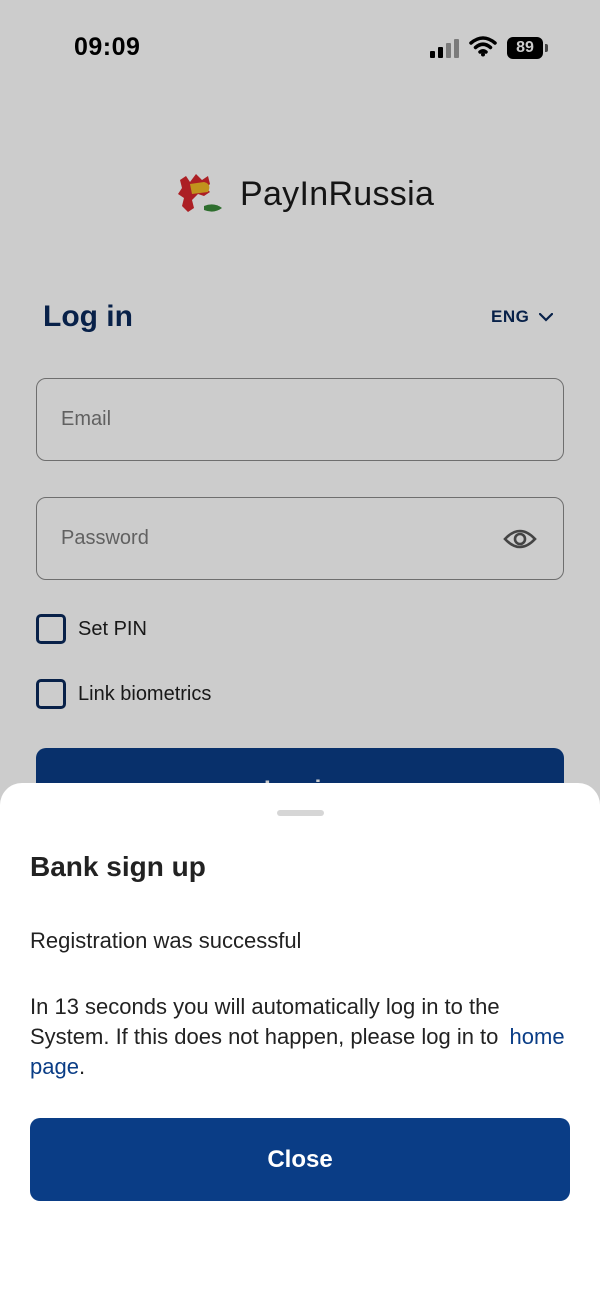 This screenshot has height=1304, width=600. I want to click on message-period: ., so click(82, 1066).